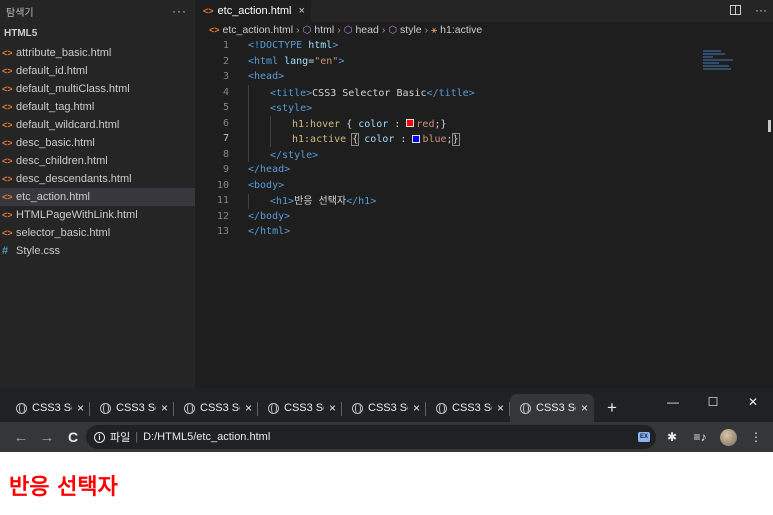 The width and height of the screenshot is (773, 515). I want to click on line-number: 4, so click(225, 92).